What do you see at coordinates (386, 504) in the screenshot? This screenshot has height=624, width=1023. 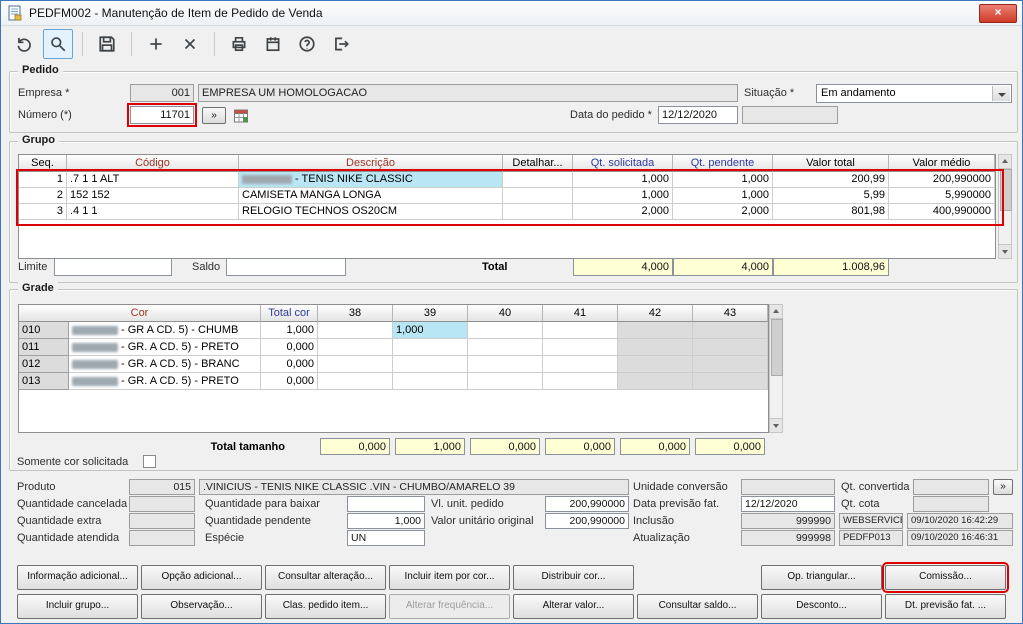 I see `qtd-baixar-field` at bounding box center [386, 504].